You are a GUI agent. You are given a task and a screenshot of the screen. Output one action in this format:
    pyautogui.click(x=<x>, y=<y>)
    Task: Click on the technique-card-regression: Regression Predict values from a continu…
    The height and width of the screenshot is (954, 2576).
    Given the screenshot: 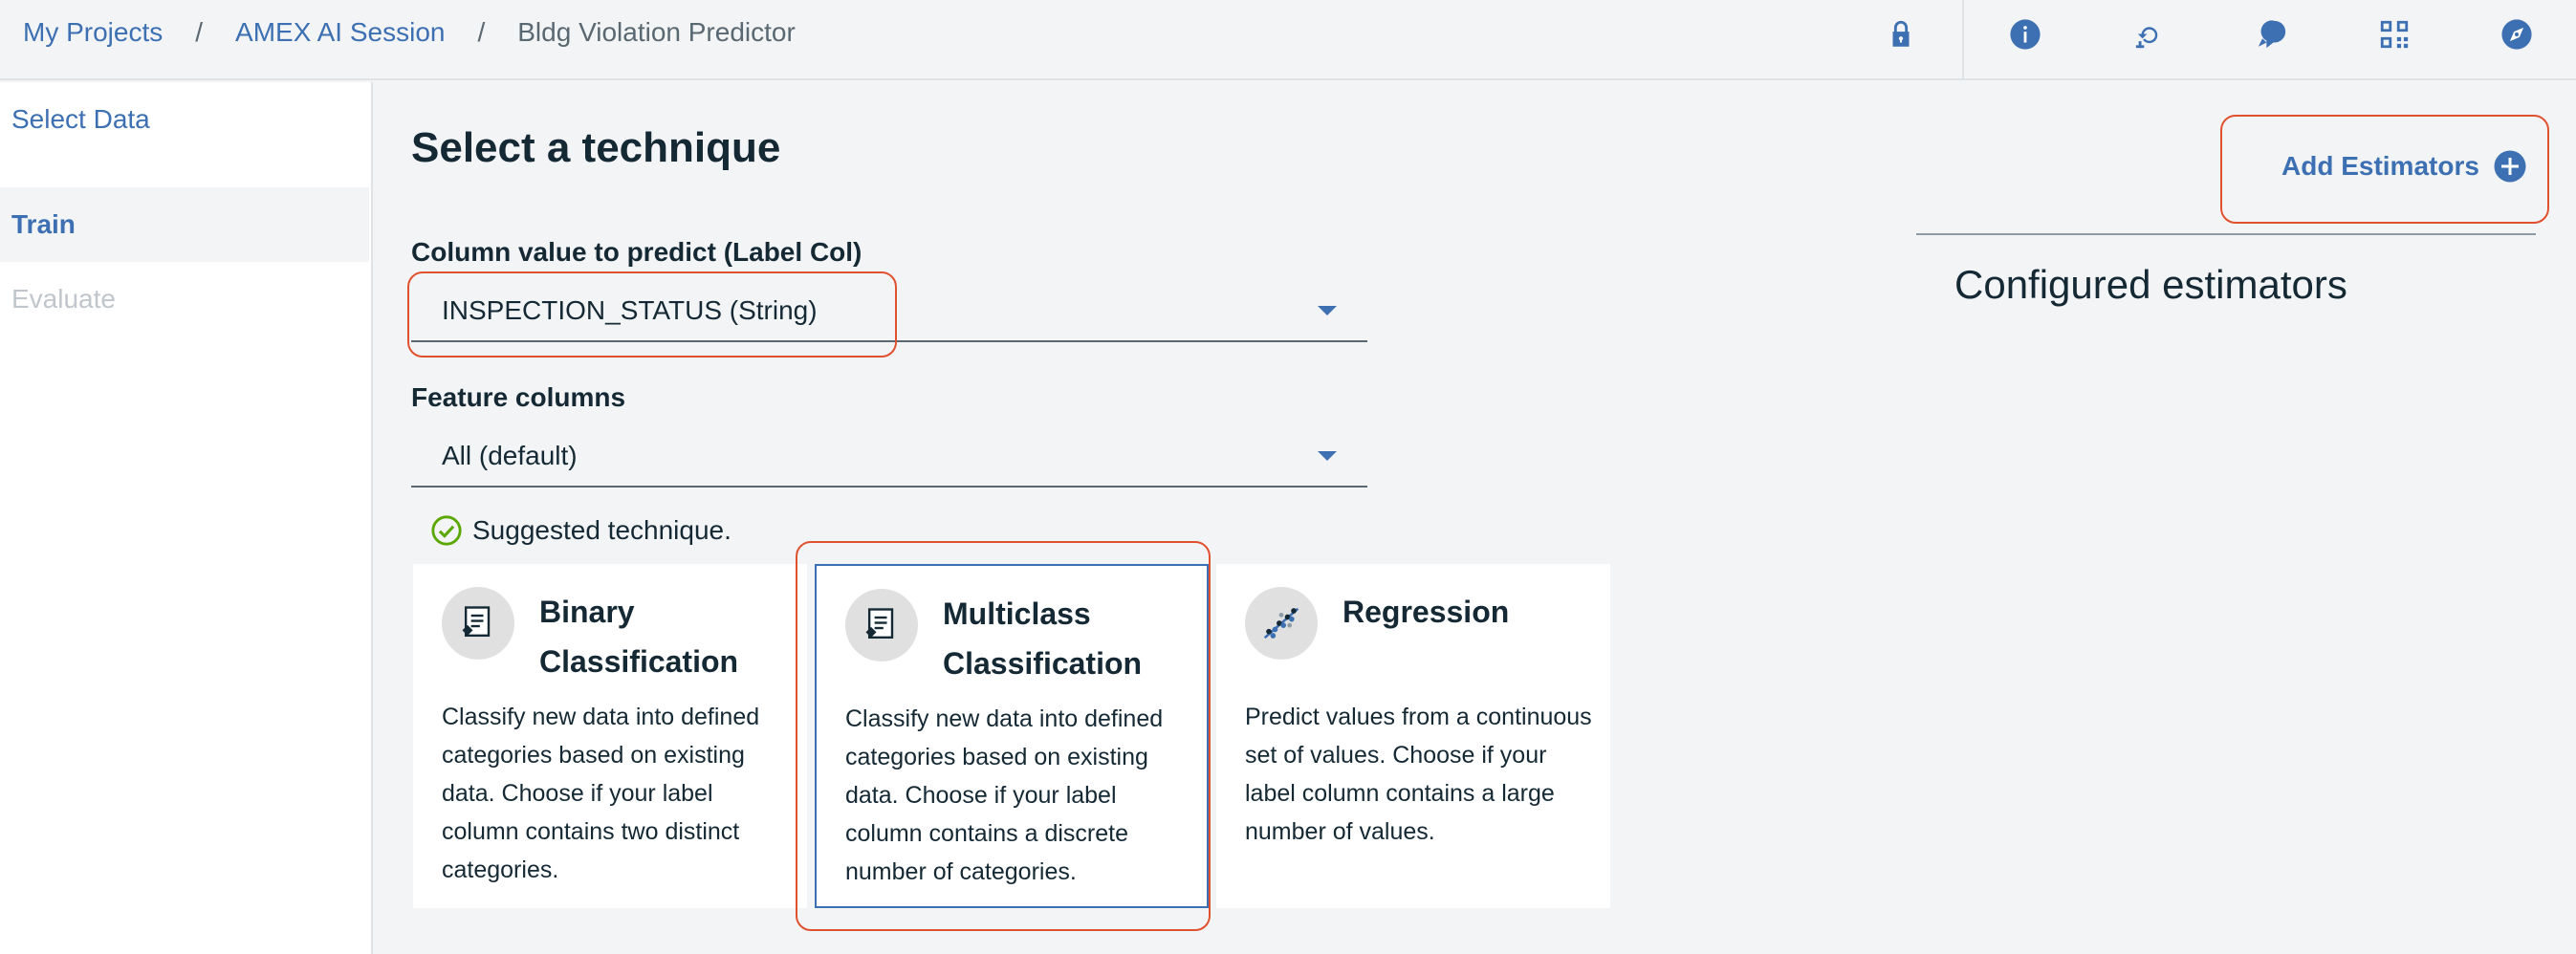 What is the action you would take?
    pyautogui.click(x=1413, y=736)
    